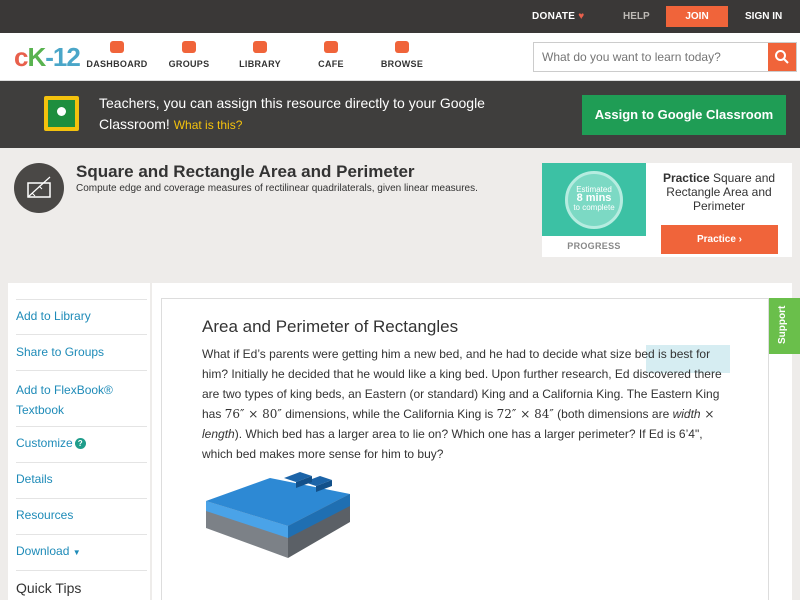  What do you see at coordinates (613, 414) in the screenshot?
I see `para-part3: (both dimensions are` at bounding box center [613, 414].